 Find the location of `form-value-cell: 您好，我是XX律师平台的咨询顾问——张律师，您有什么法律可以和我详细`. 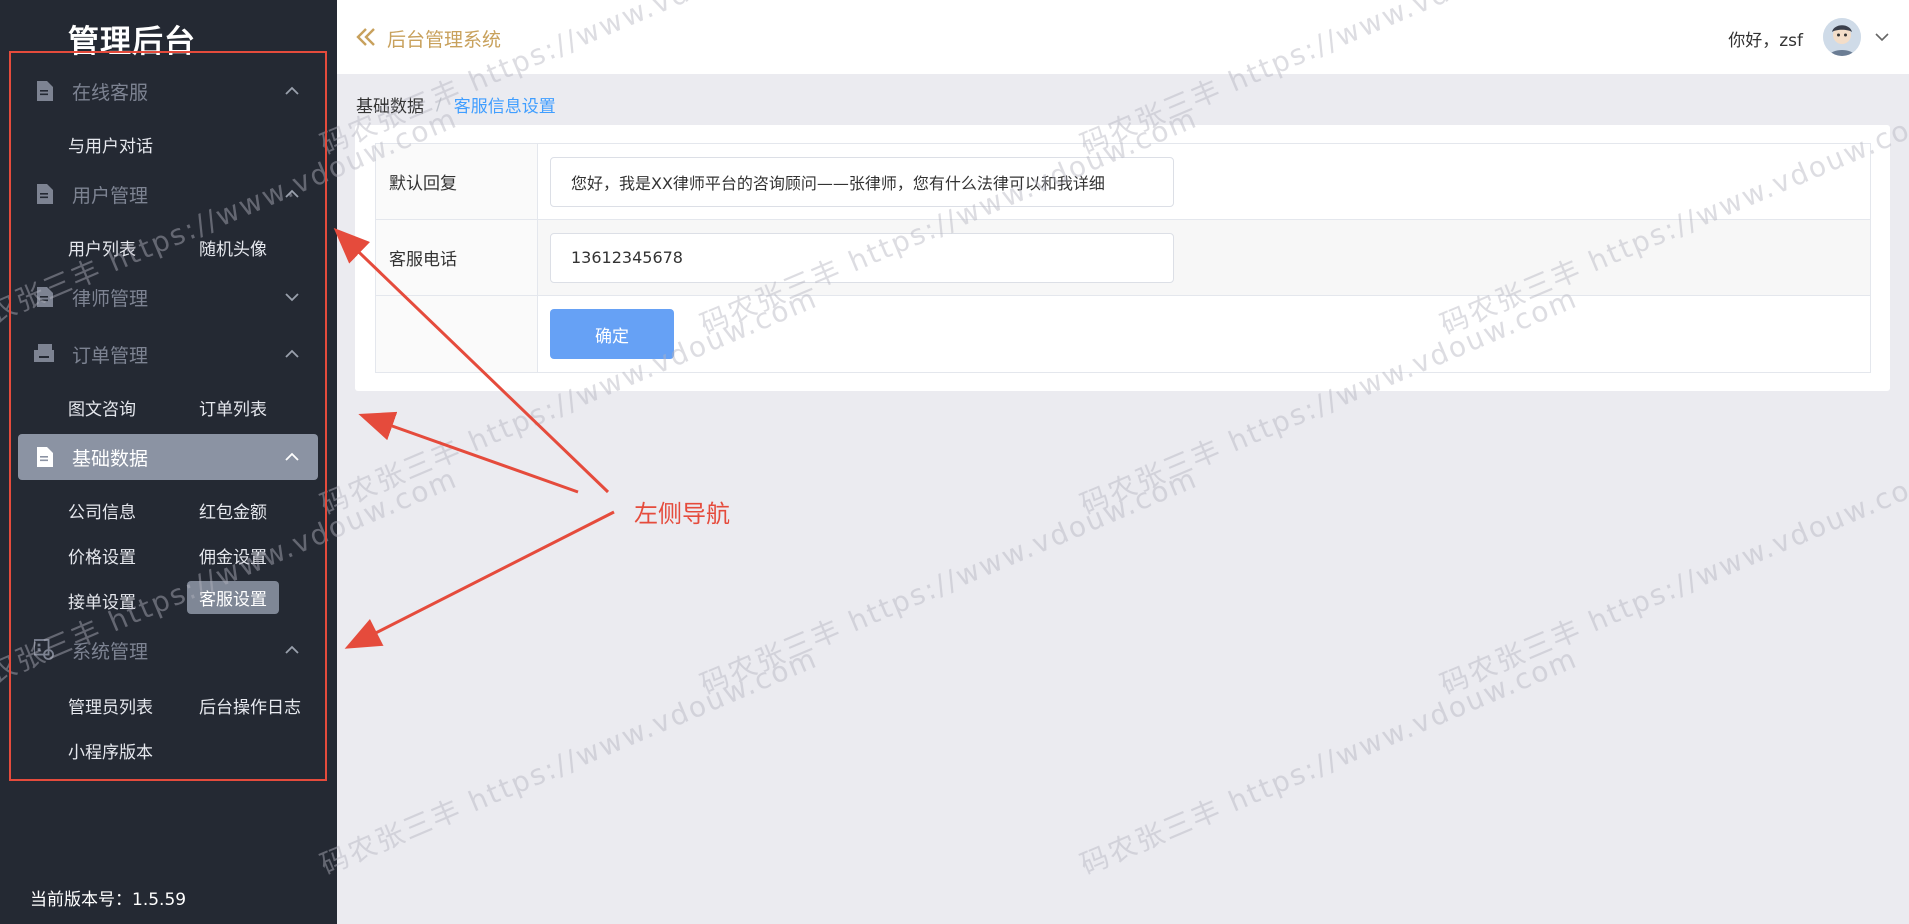

form-value-cell: 您好，我是XX律师平台的咨询顾问——张律师，您有什么法律可以和我详细 is located at coordinates (1204, 181).